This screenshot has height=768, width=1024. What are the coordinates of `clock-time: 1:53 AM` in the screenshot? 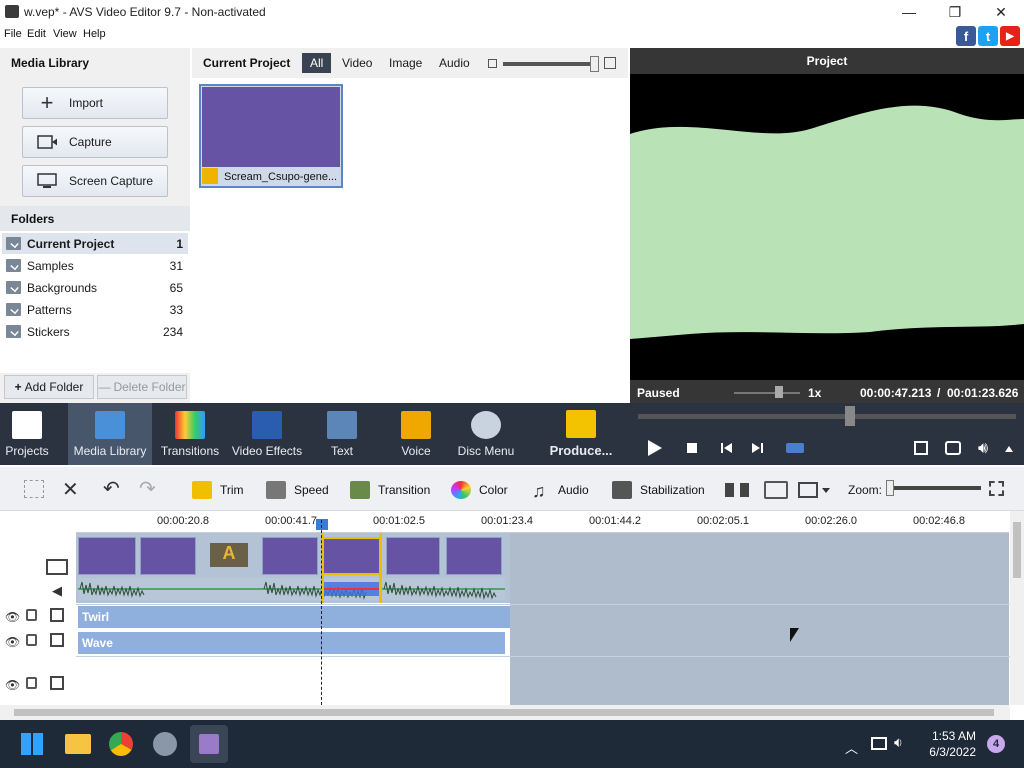 It's located at (951, 736).